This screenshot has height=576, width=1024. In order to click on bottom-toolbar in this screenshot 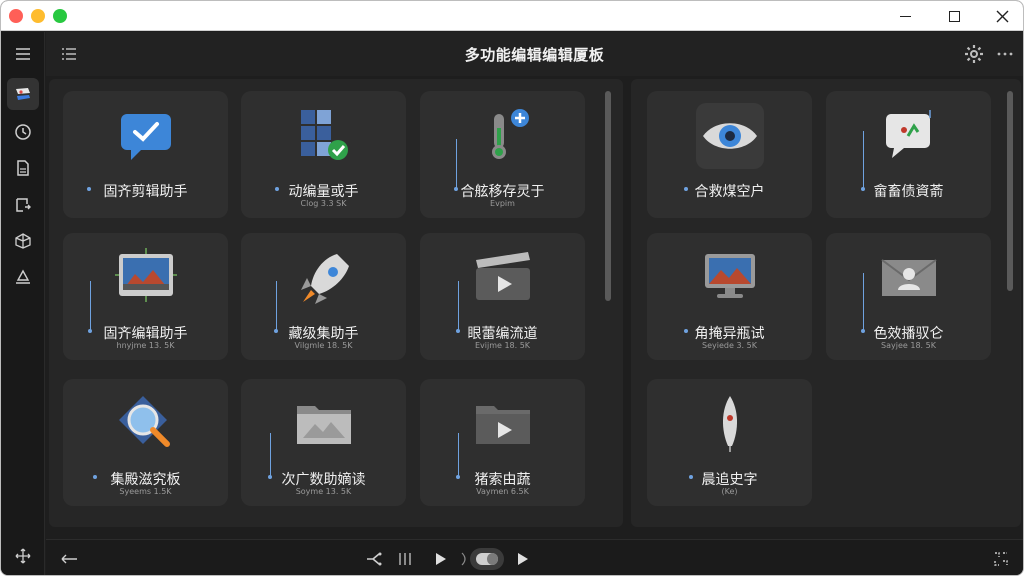, I will do `click(534, 557)`.